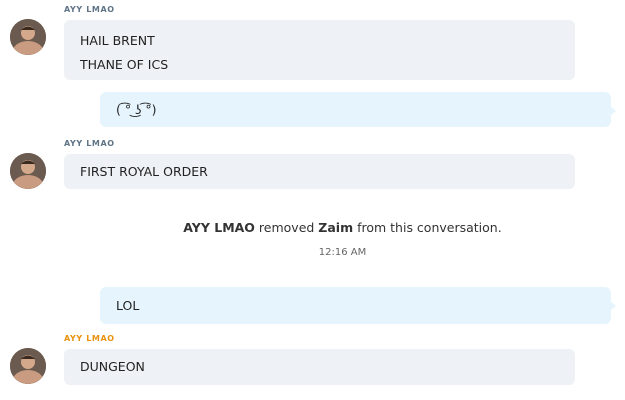 The height and width of the screenshot is (400, 625). What do you see at coordinates (286, 227) in the screenshot?
I see `system-action: removed` at bounding box center [286, 227].